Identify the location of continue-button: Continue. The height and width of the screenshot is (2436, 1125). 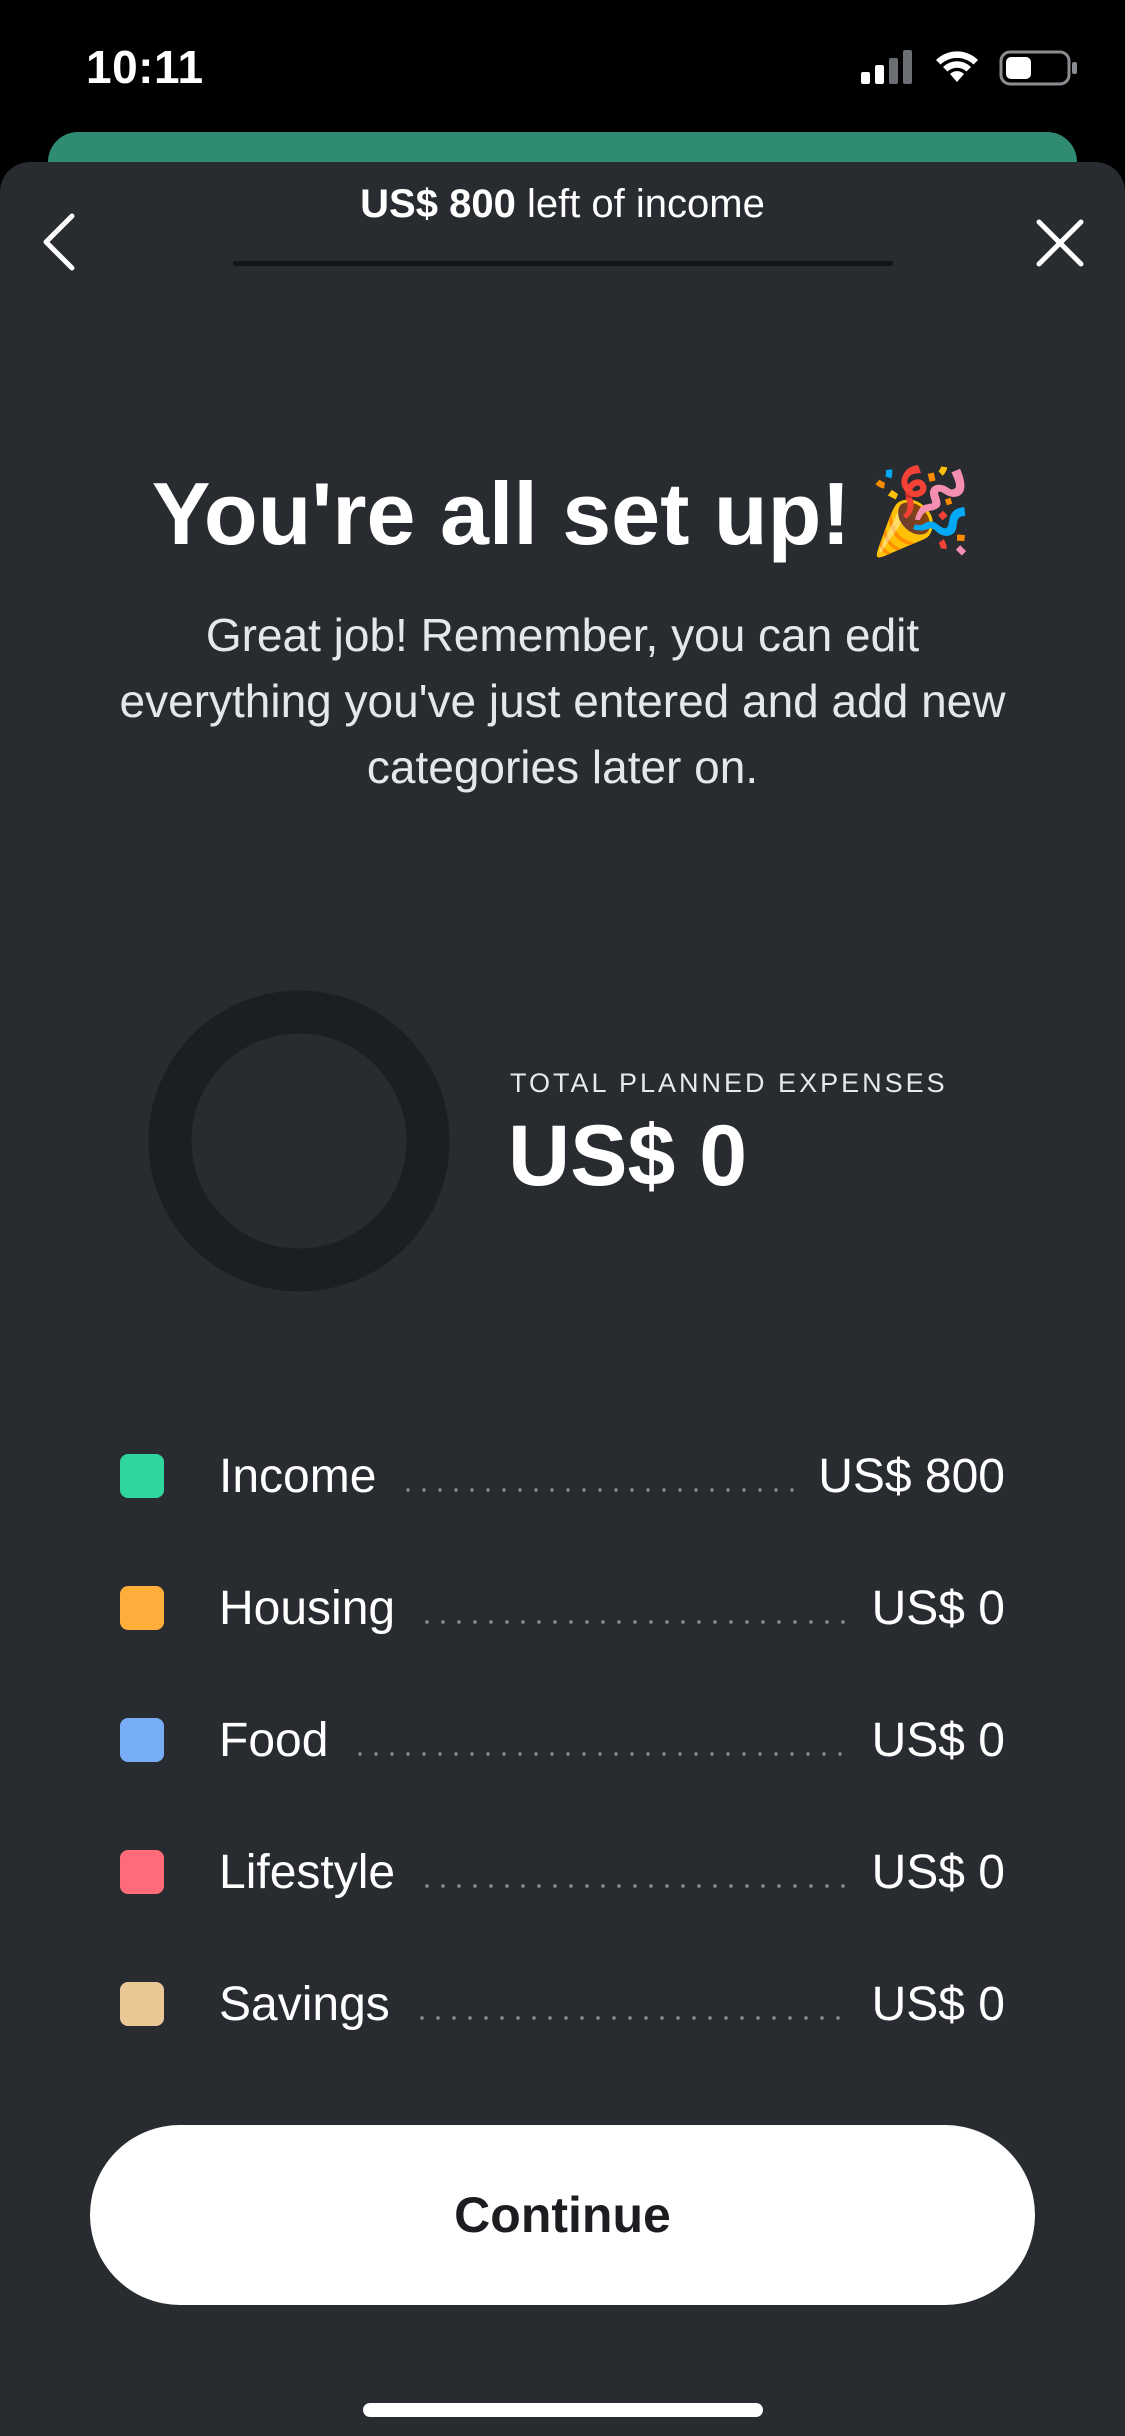
(562, 2215).